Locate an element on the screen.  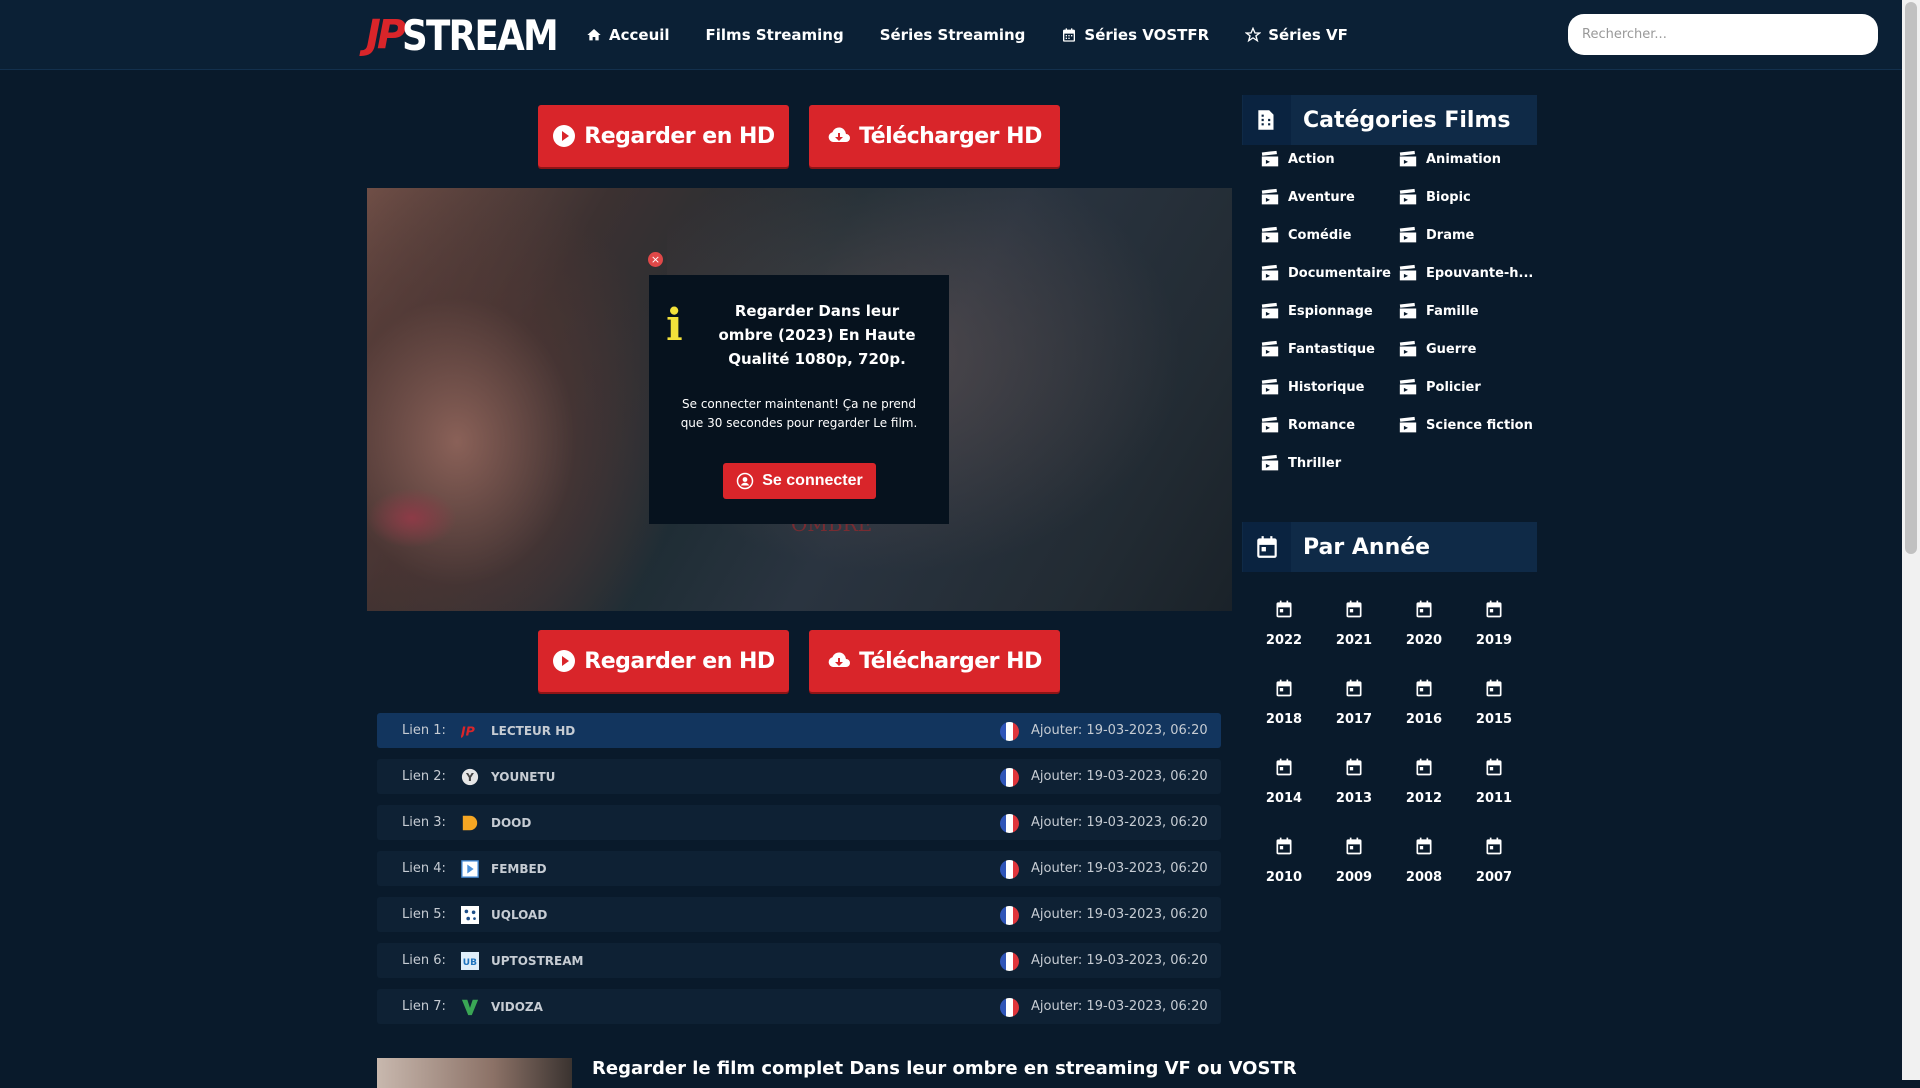
link-server-name: UPTOSTREAM is located at coordinates (537, 960).